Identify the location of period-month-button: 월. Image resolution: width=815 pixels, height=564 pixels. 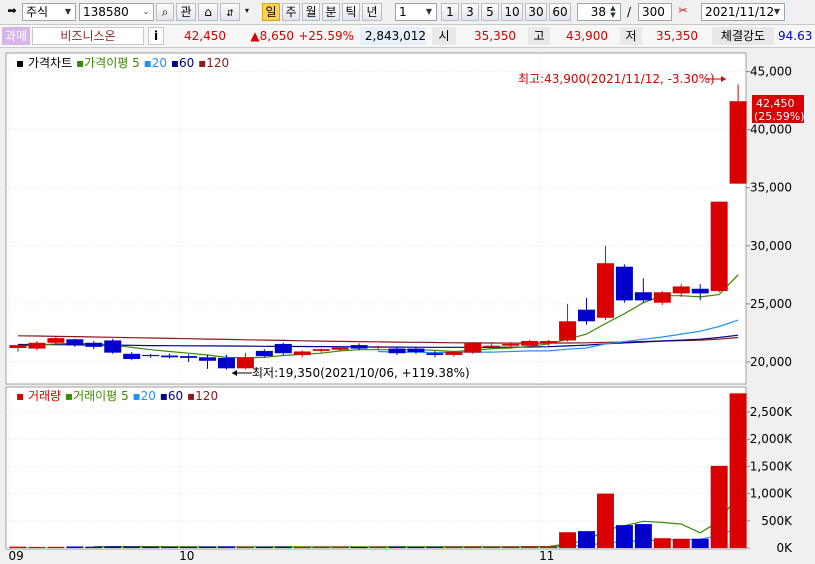
(311, 12).